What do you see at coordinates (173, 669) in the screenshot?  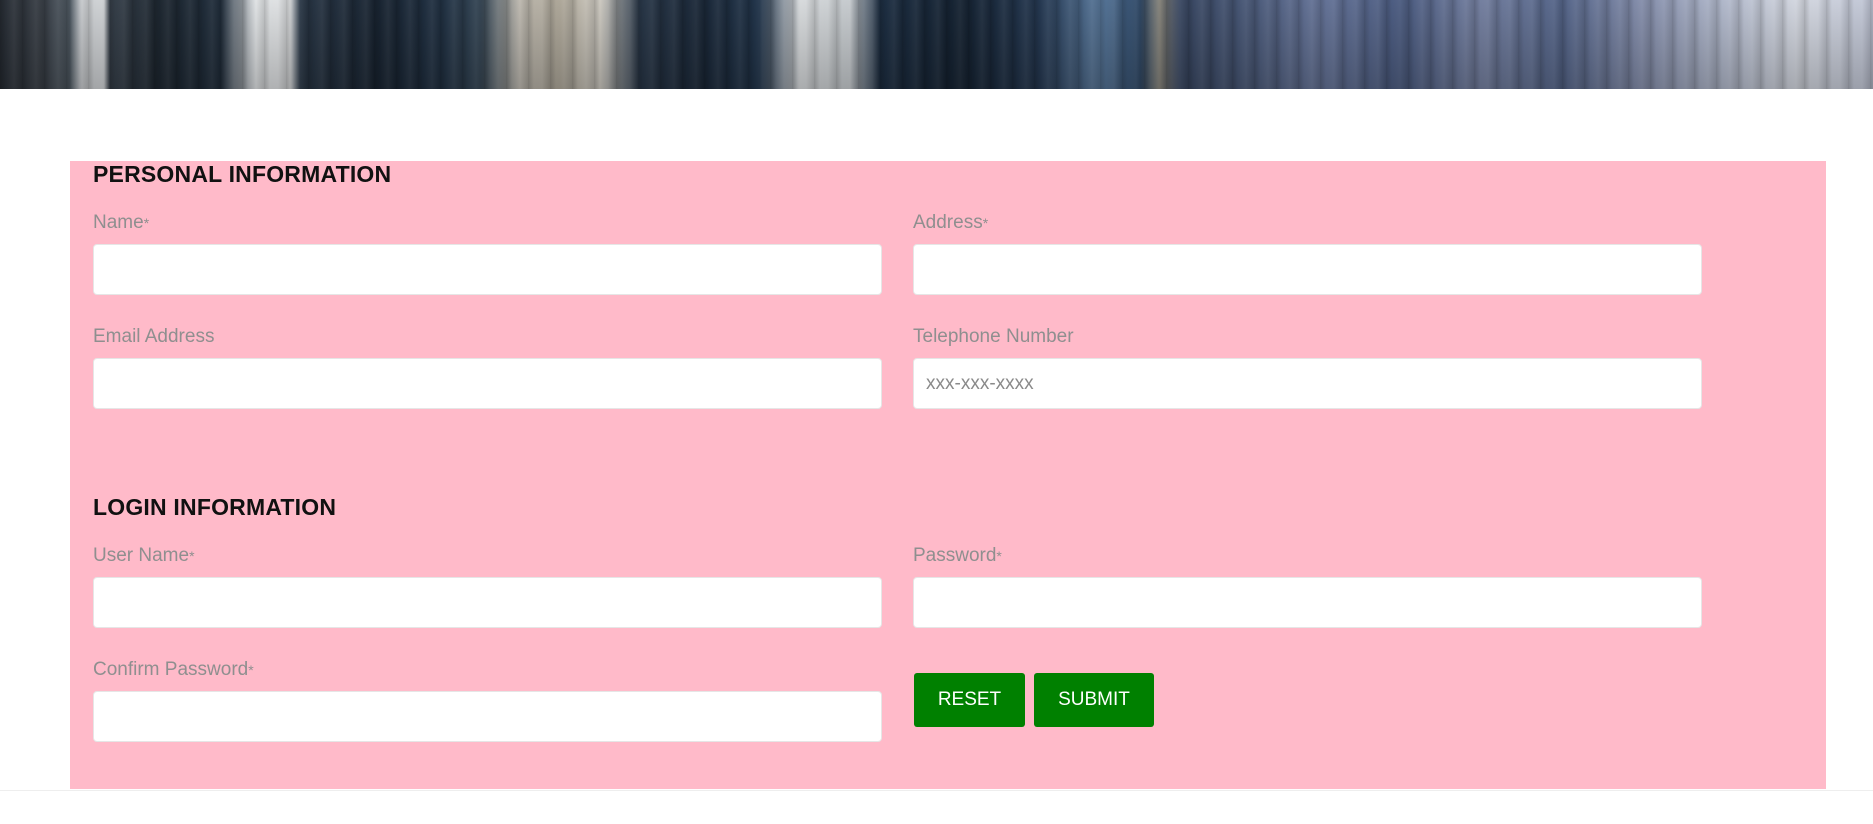 I see `confirm-password-label: Confirm Password*` at bounding box center [173, 669].